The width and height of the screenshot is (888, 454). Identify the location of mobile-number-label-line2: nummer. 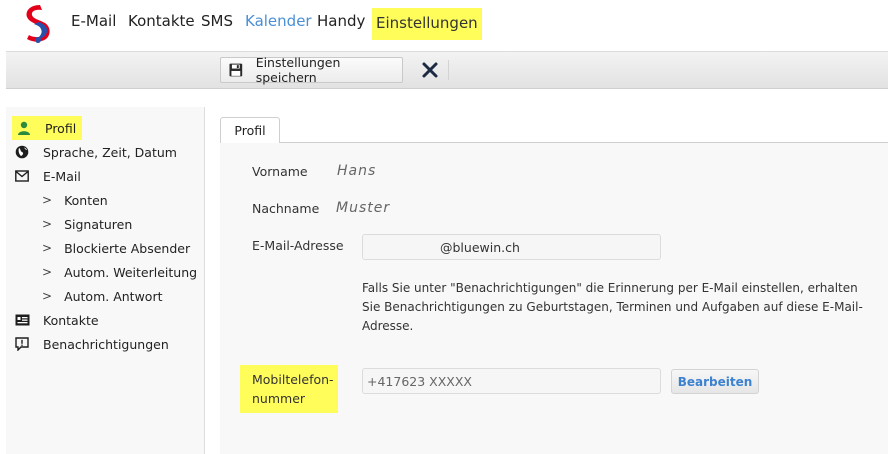
(279, 398).